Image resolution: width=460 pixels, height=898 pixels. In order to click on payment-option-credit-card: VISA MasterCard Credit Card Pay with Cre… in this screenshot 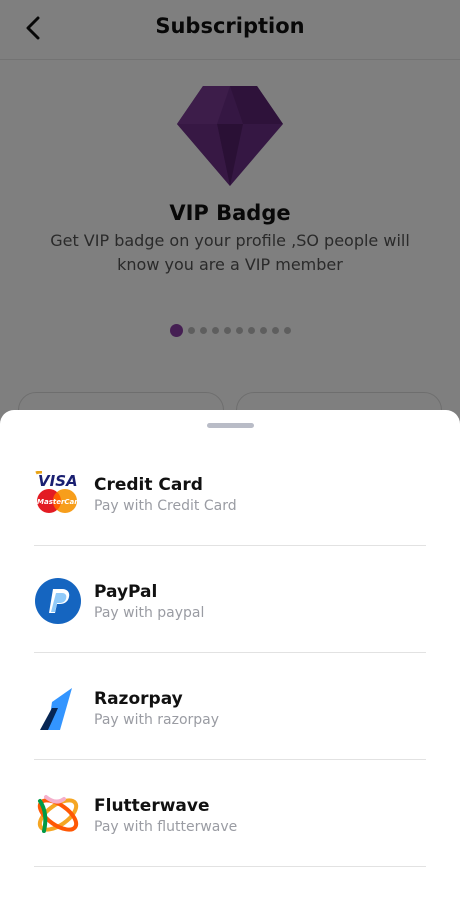, I will do `click(230, 493)`.